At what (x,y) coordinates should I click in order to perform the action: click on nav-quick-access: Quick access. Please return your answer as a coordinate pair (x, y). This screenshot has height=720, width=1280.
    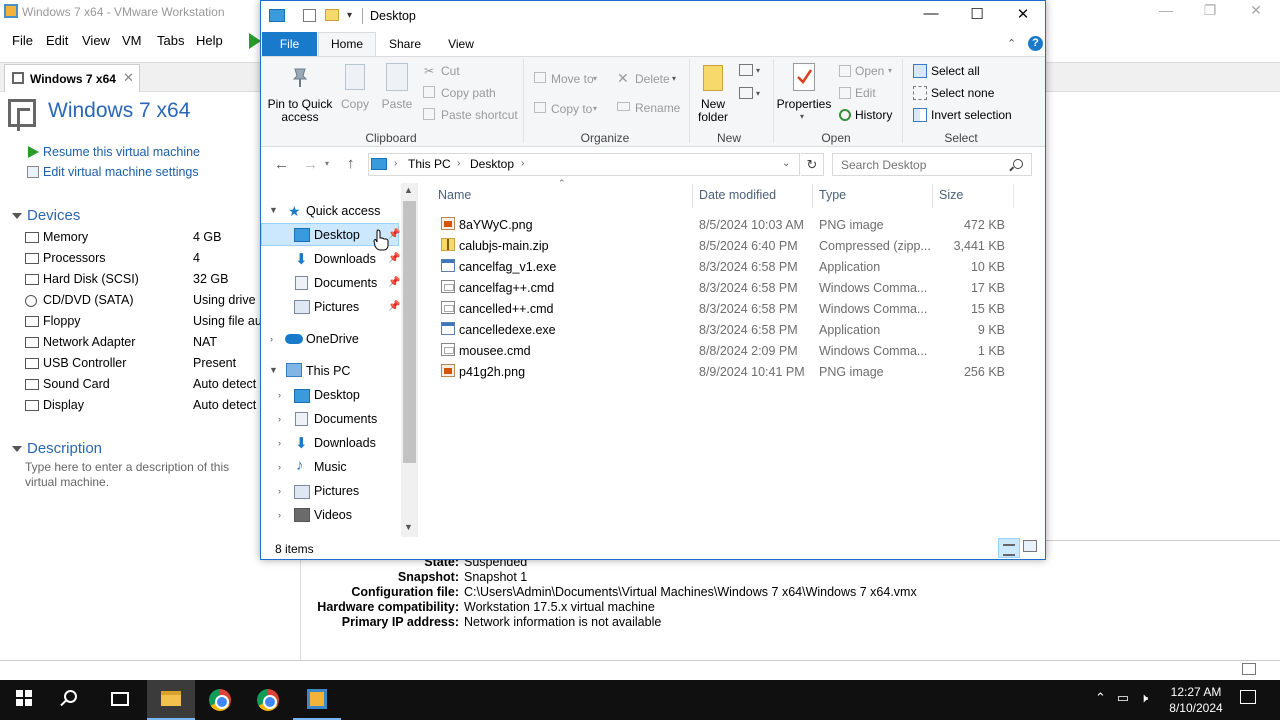
    Looking at the image, I should click on (343, 211).